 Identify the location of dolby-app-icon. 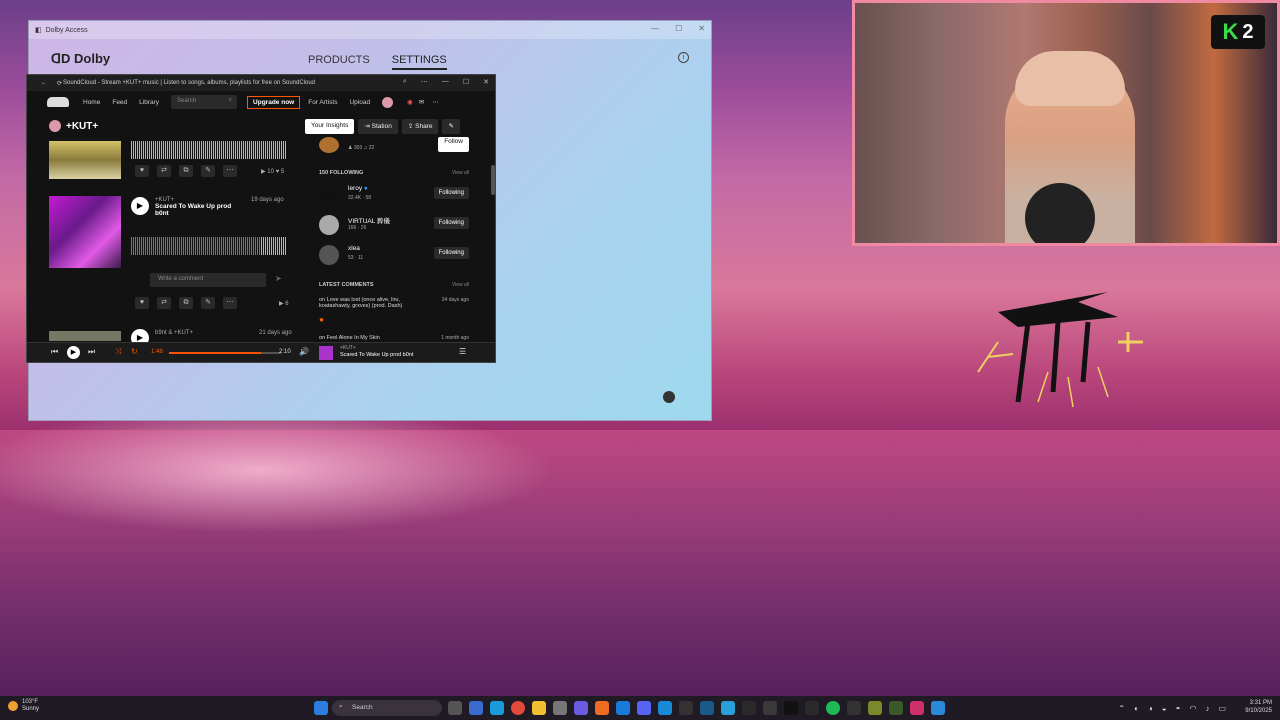
(623, 708).